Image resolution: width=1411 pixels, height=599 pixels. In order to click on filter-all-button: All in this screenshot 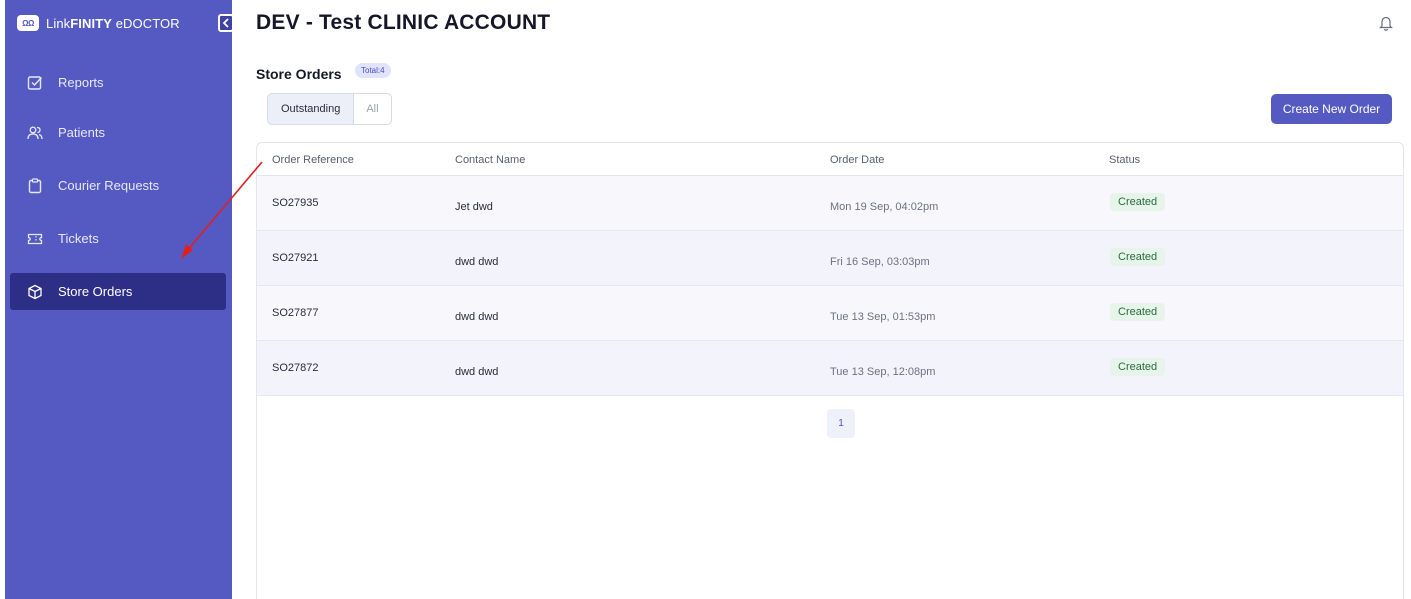, I will do `click(372, 109)`.